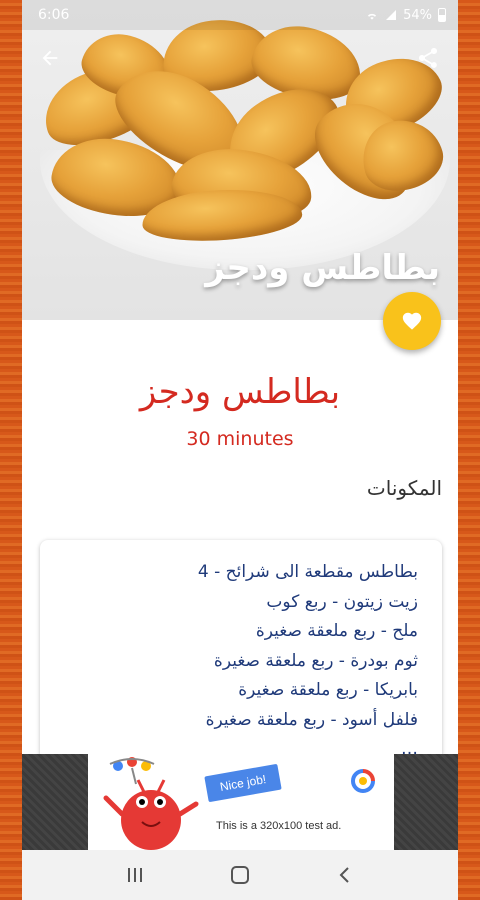  What do you see at coordinates (322, 268) in the screenshot?
I see `hero-title: بطاطس ودجز` at bounding box center [322, 268].